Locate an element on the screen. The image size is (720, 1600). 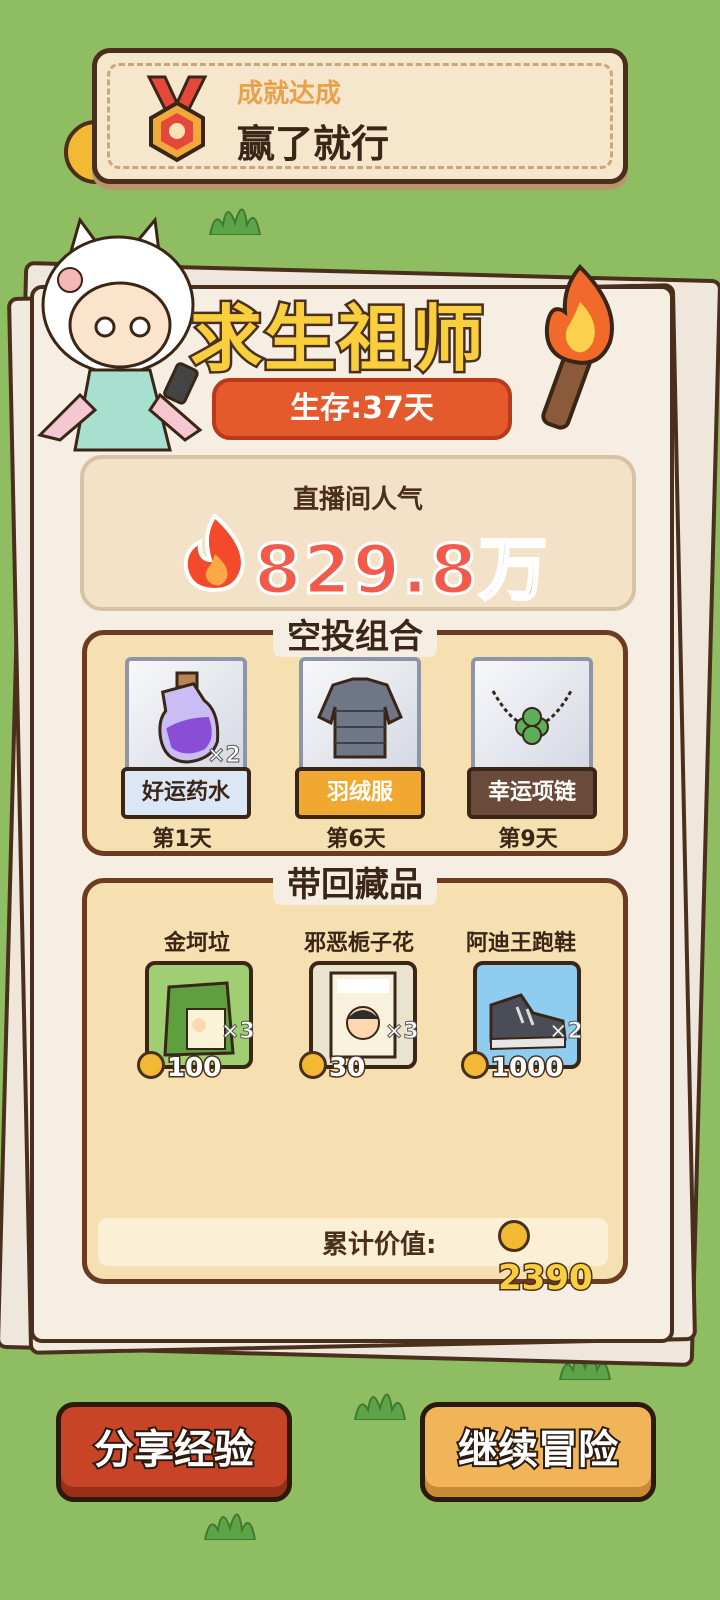
collection-item-price-value: 1000 is located at coordinates (526, 1068).